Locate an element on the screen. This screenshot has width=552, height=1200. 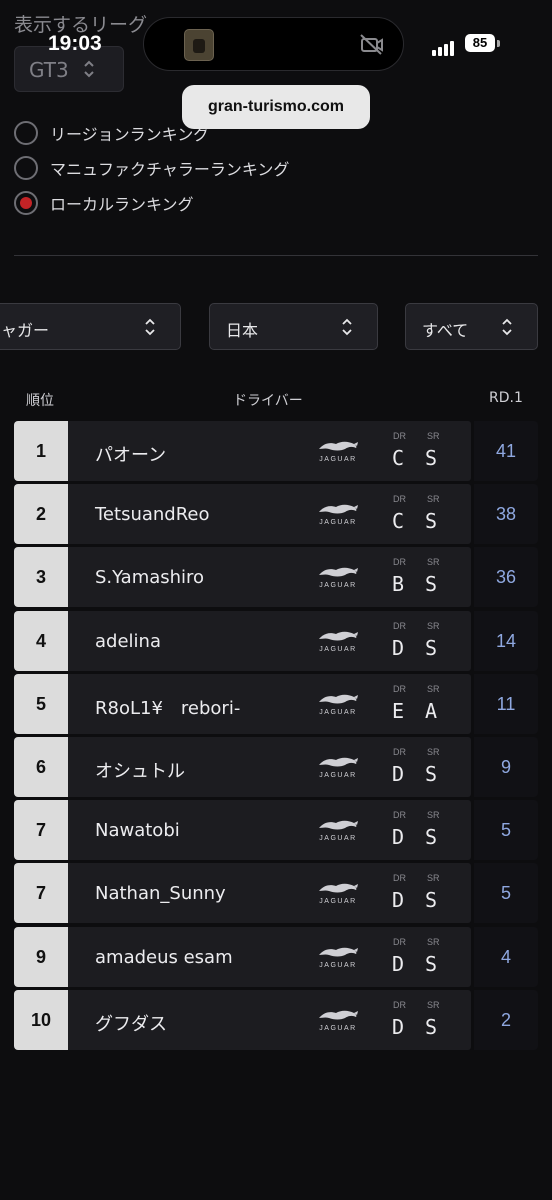
manufacturer-filter-select: ャガー is located at coordinates (90, 326).